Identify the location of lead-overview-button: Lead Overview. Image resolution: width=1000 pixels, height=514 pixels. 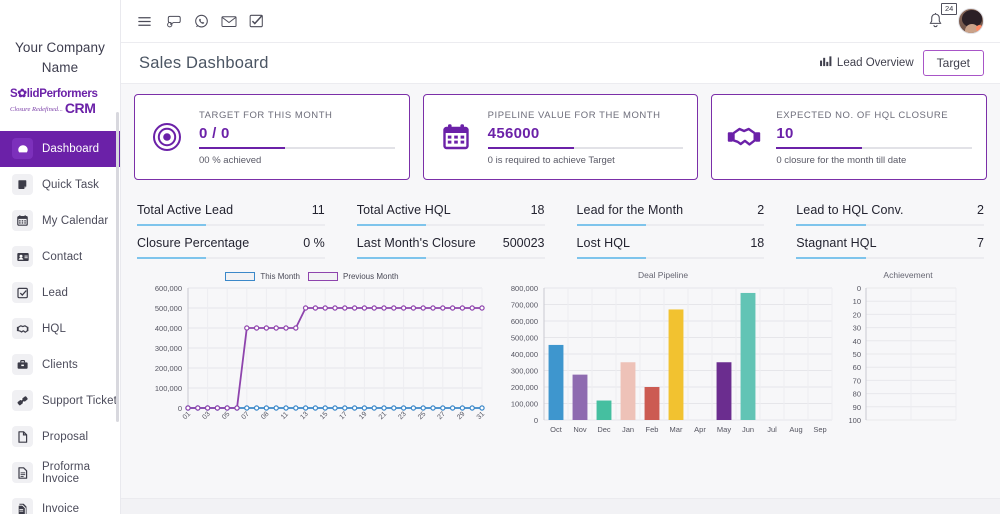
(867, 63).